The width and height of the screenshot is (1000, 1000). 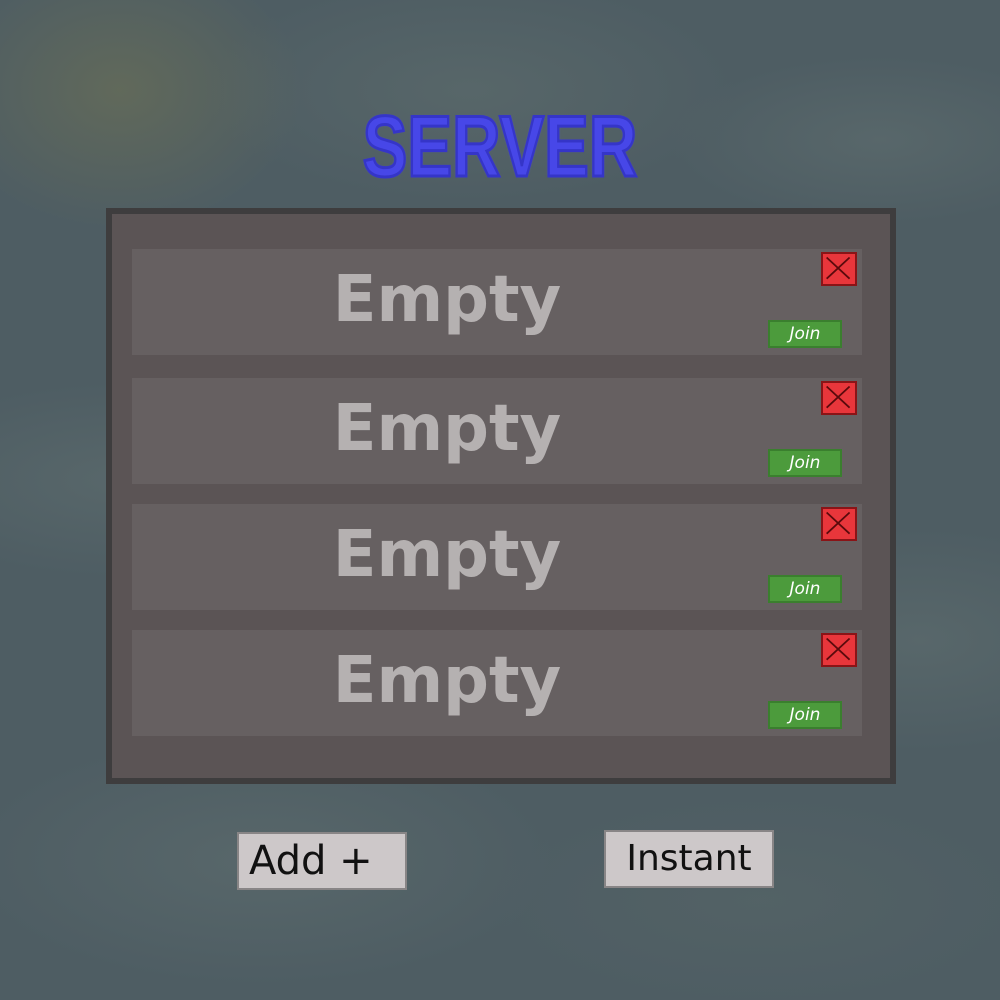 I want to click on add-server-button: Add +, so click(x=322, y=861).